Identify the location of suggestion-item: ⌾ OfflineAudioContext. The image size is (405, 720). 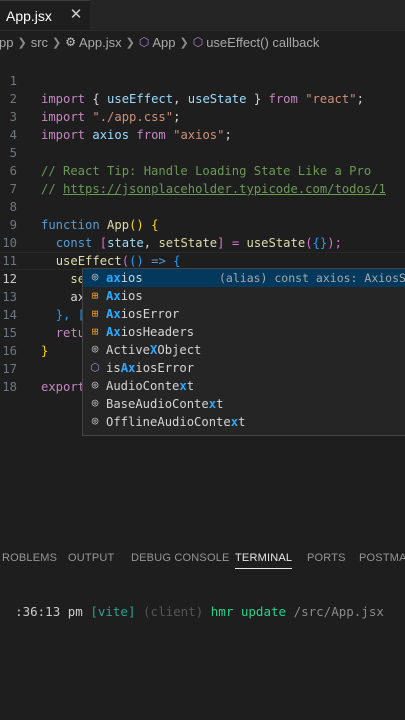
(244, 422).